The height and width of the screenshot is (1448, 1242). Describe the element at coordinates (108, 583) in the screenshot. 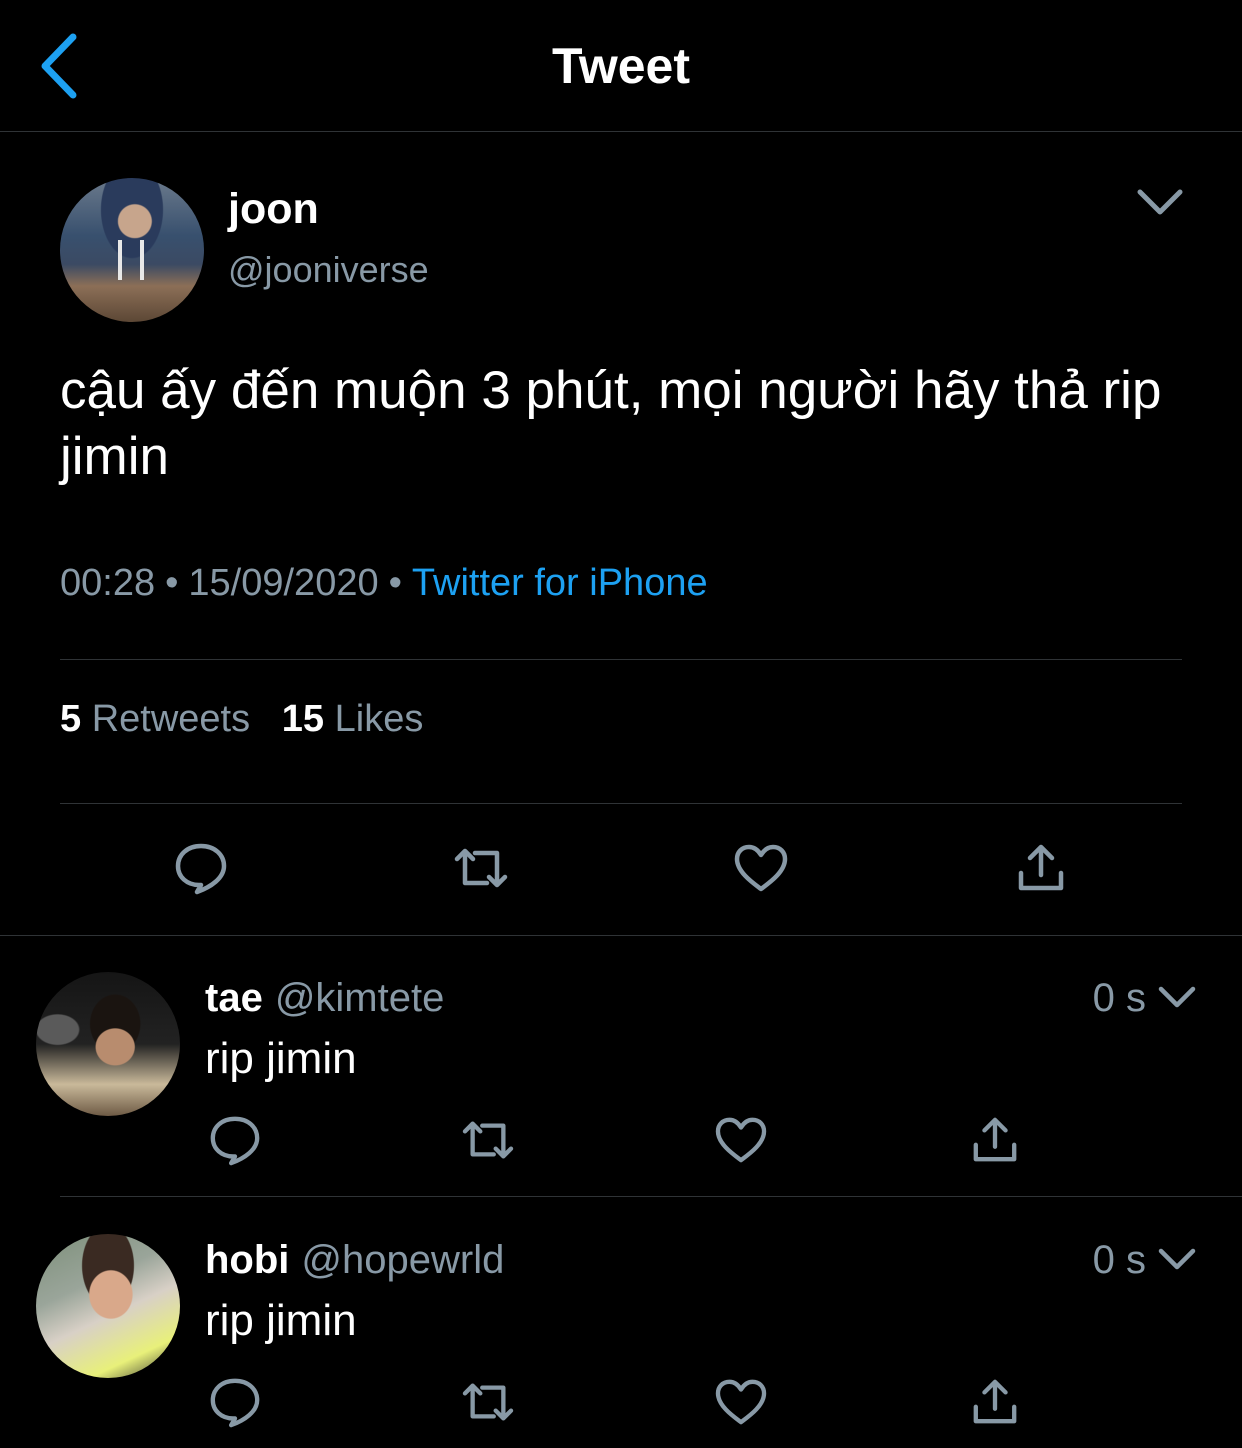

I see `tweet-time: 00:28` at that location.